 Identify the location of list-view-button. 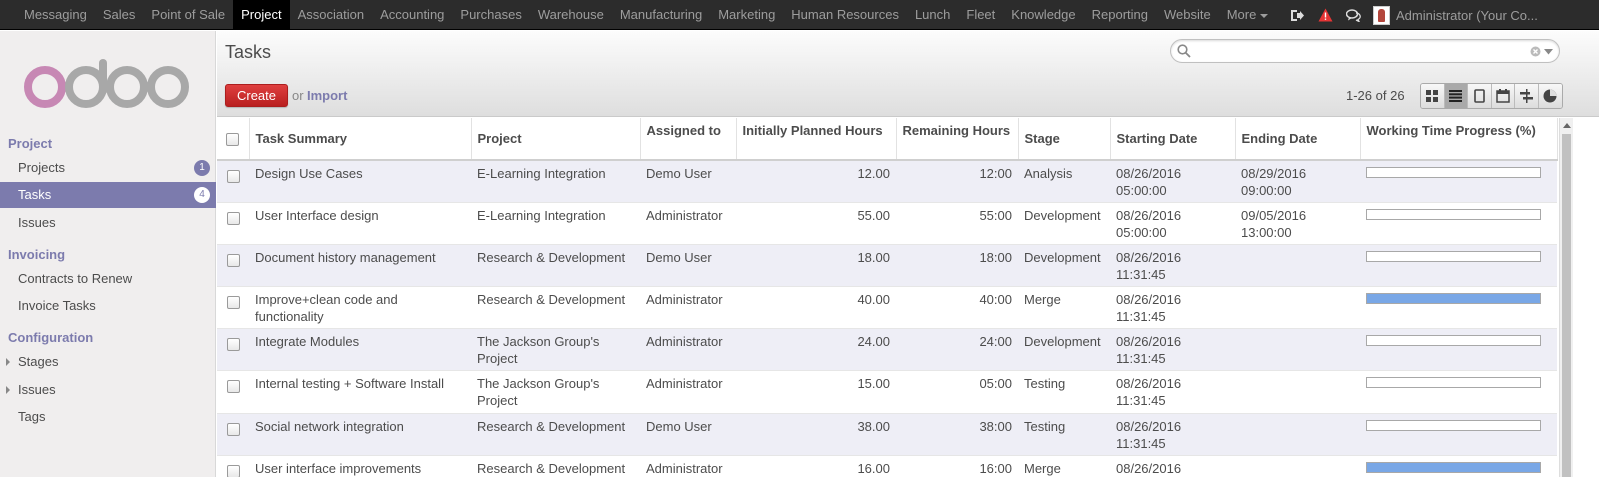
(1456, 96).